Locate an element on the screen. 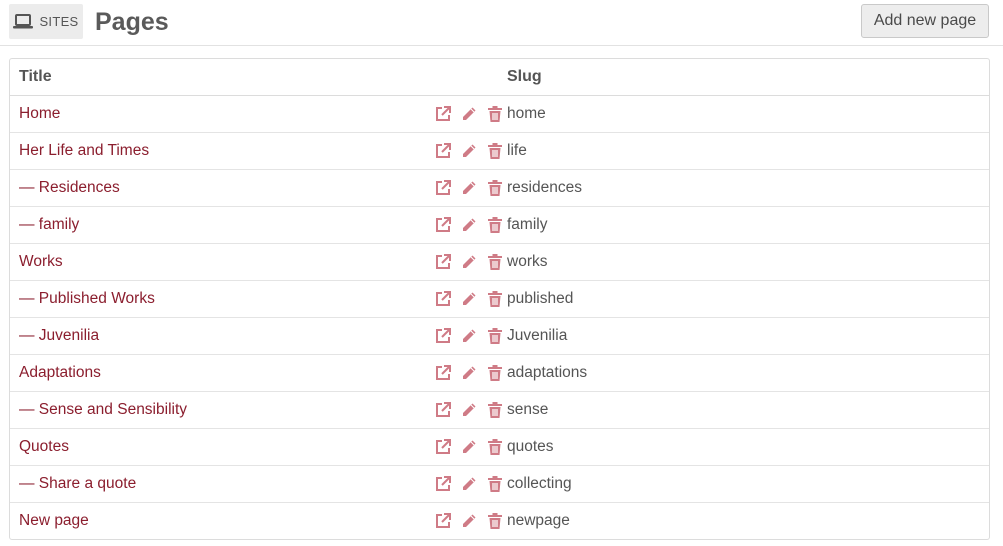  table-row: Quotes quotes is located at coordinates (499, 447).